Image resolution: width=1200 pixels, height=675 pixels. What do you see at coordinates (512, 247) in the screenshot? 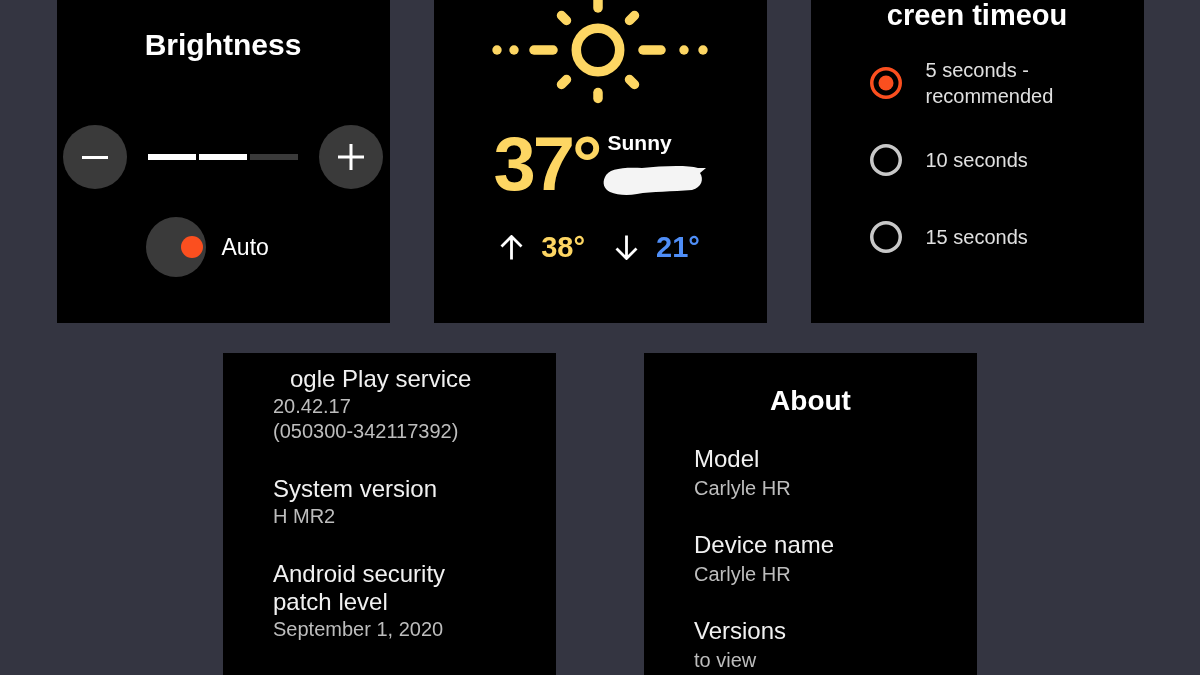
I see `arrow-up-icon` at bounding box center [512, 247].